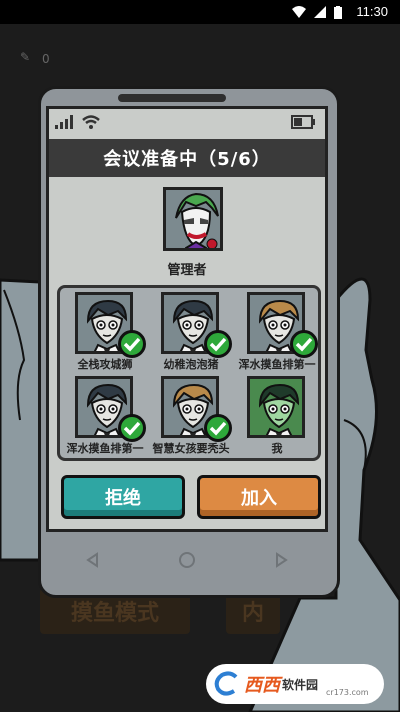 Image resolution: width=400 pixels, height=712 pixels. What do you see at coordinates (123, 497) in the screenshot?
I see `reject-button: 拒绝` at bounding box center [123, 497].